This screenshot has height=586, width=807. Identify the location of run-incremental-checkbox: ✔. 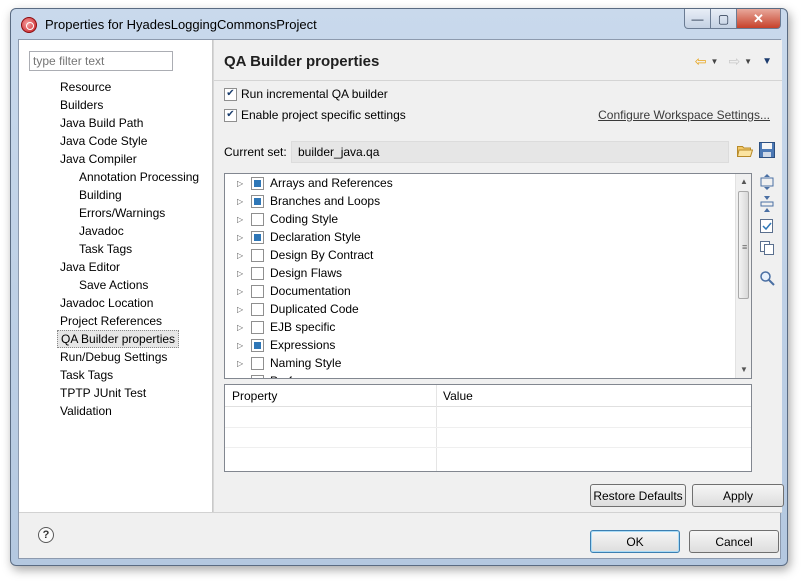
(230, 94).